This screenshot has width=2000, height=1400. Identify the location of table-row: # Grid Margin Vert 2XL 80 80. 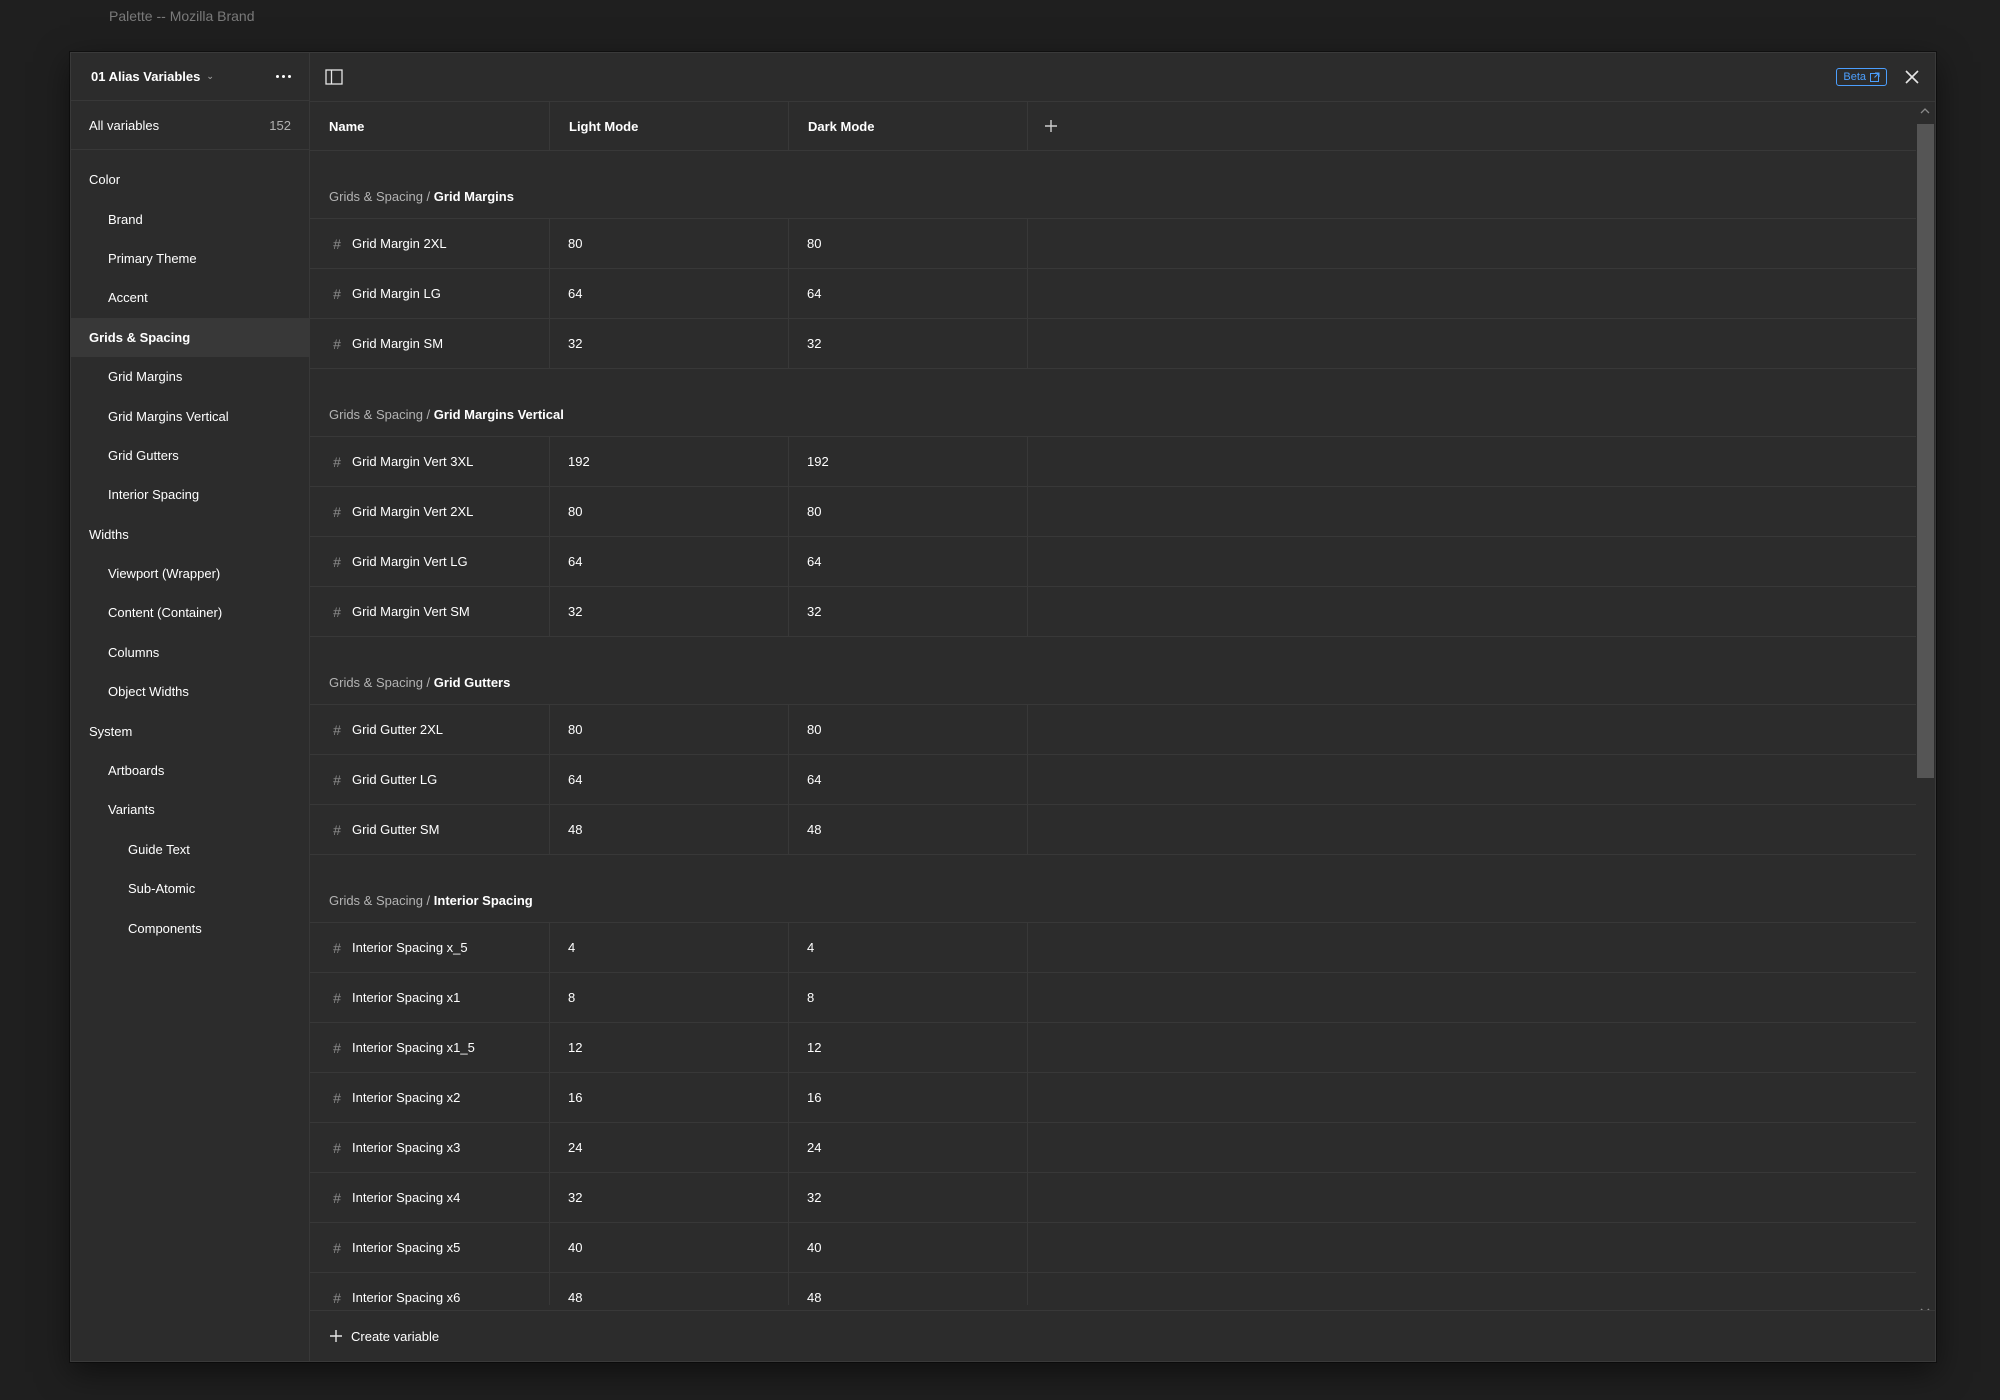
(1113, 512).